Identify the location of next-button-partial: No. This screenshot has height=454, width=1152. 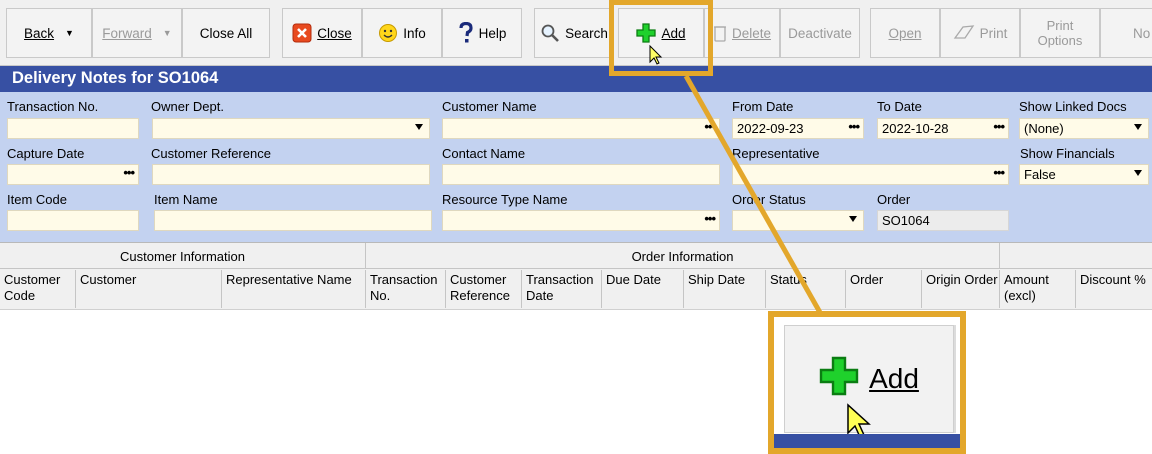
(1126, 33).